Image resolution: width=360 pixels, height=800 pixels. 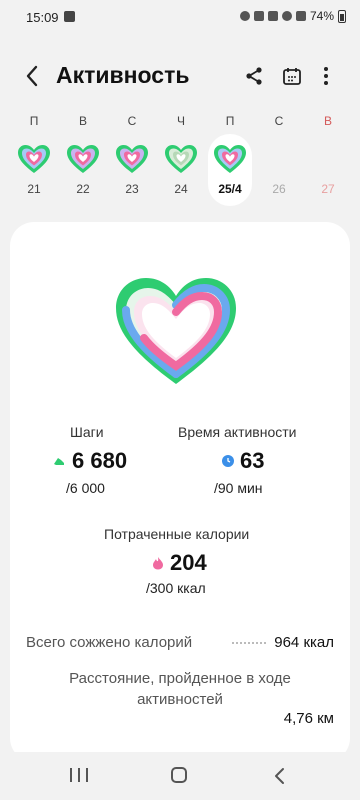 What do you see at coordinates (321, 16) in the screenshot?
I see `battery-percent: 74%` at bounding box center [321, 16].